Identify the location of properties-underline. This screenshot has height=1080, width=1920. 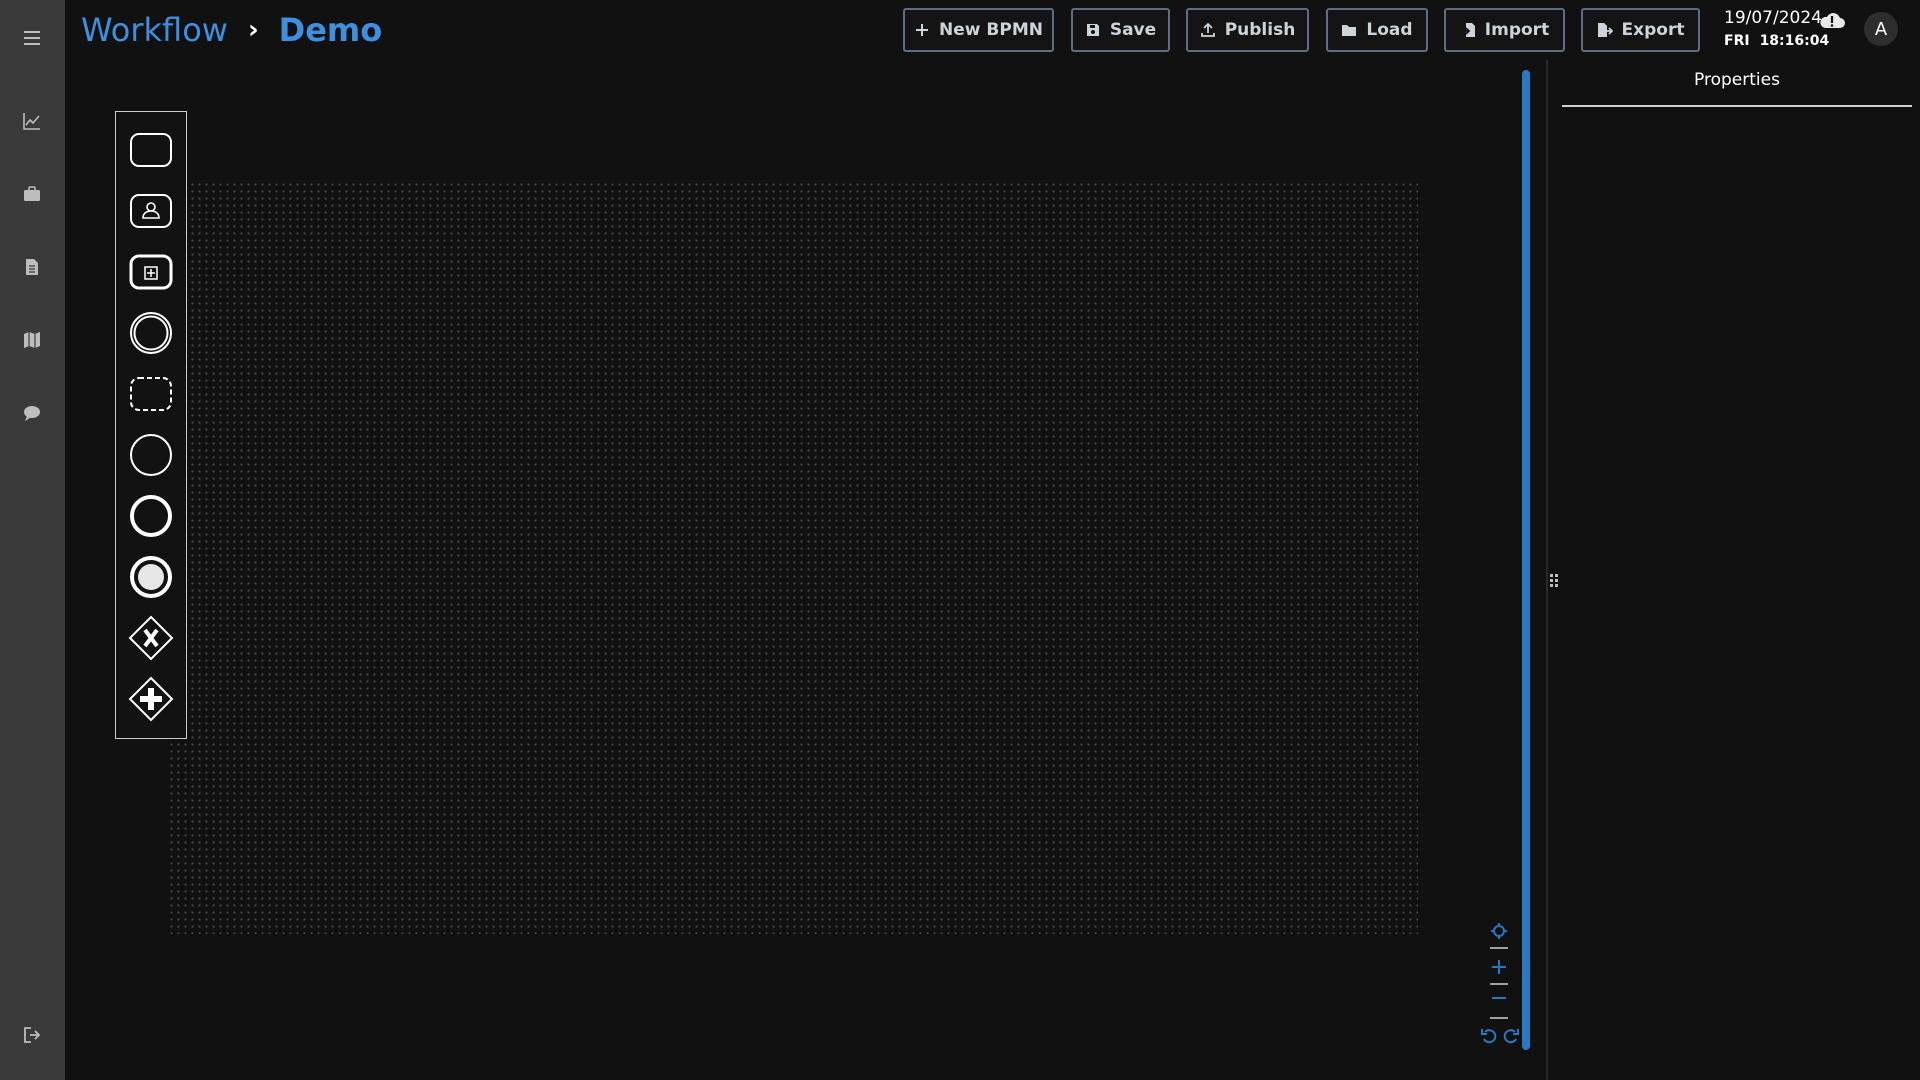
(1737, 106).